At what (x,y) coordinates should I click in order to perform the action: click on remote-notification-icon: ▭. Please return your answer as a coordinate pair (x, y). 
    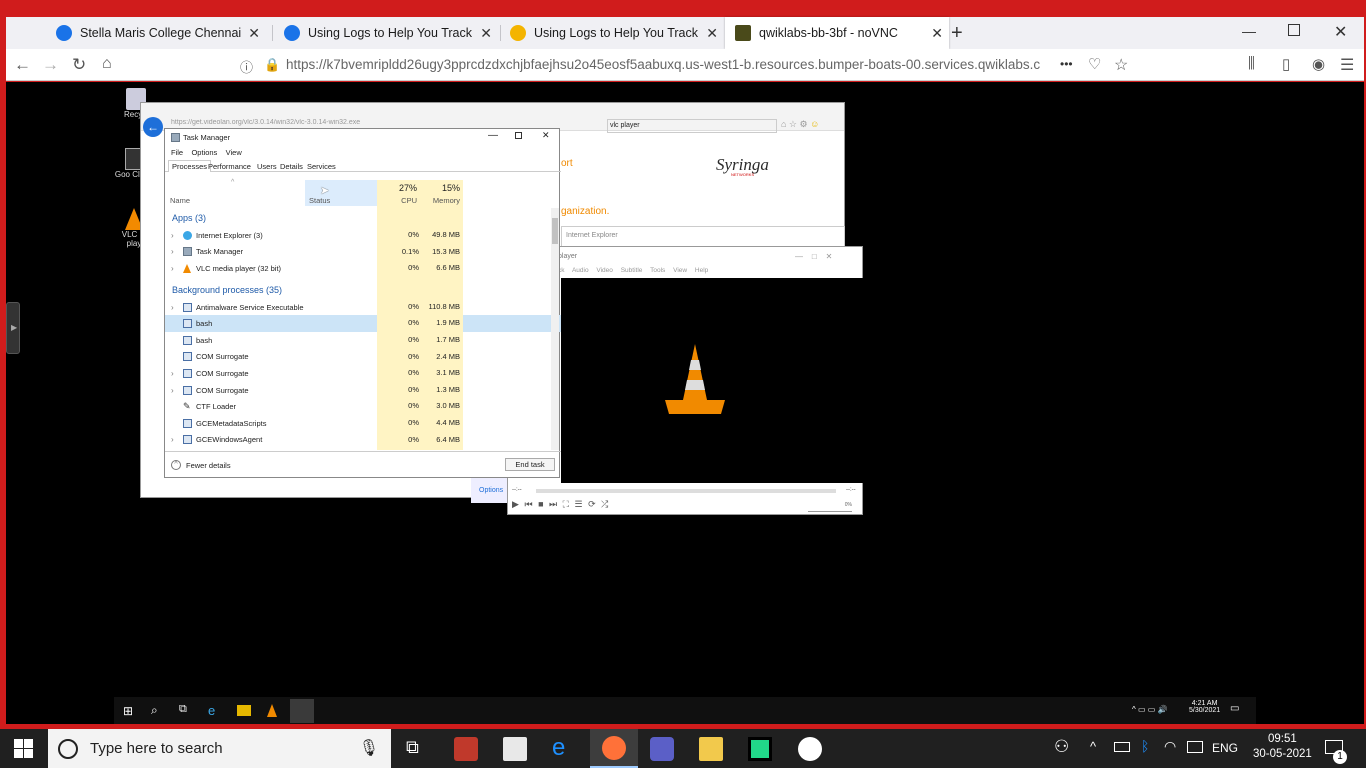
    Looking at the image, I should click on (1234, 708).